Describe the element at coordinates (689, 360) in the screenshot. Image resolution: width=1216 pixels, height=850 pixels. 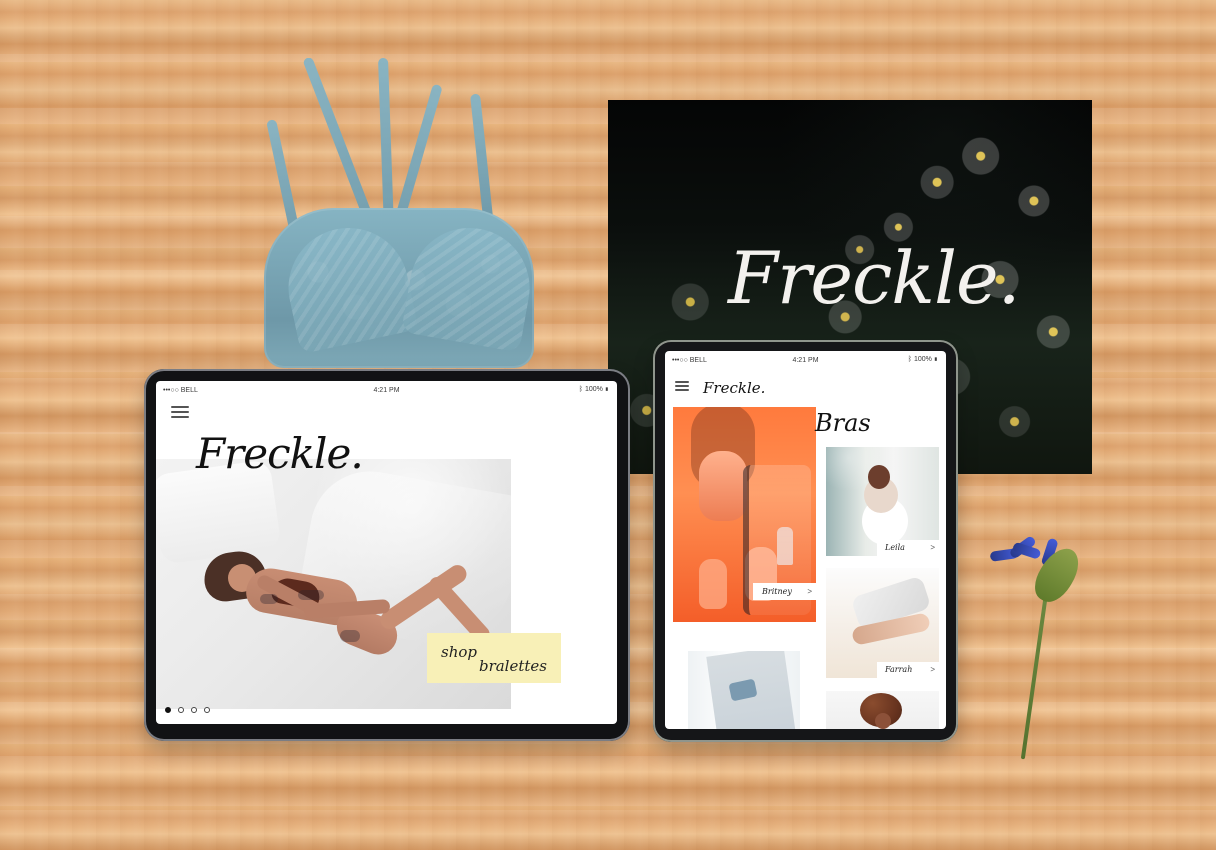
I see `right-carrier-text: •••○○ BELL` at that location.